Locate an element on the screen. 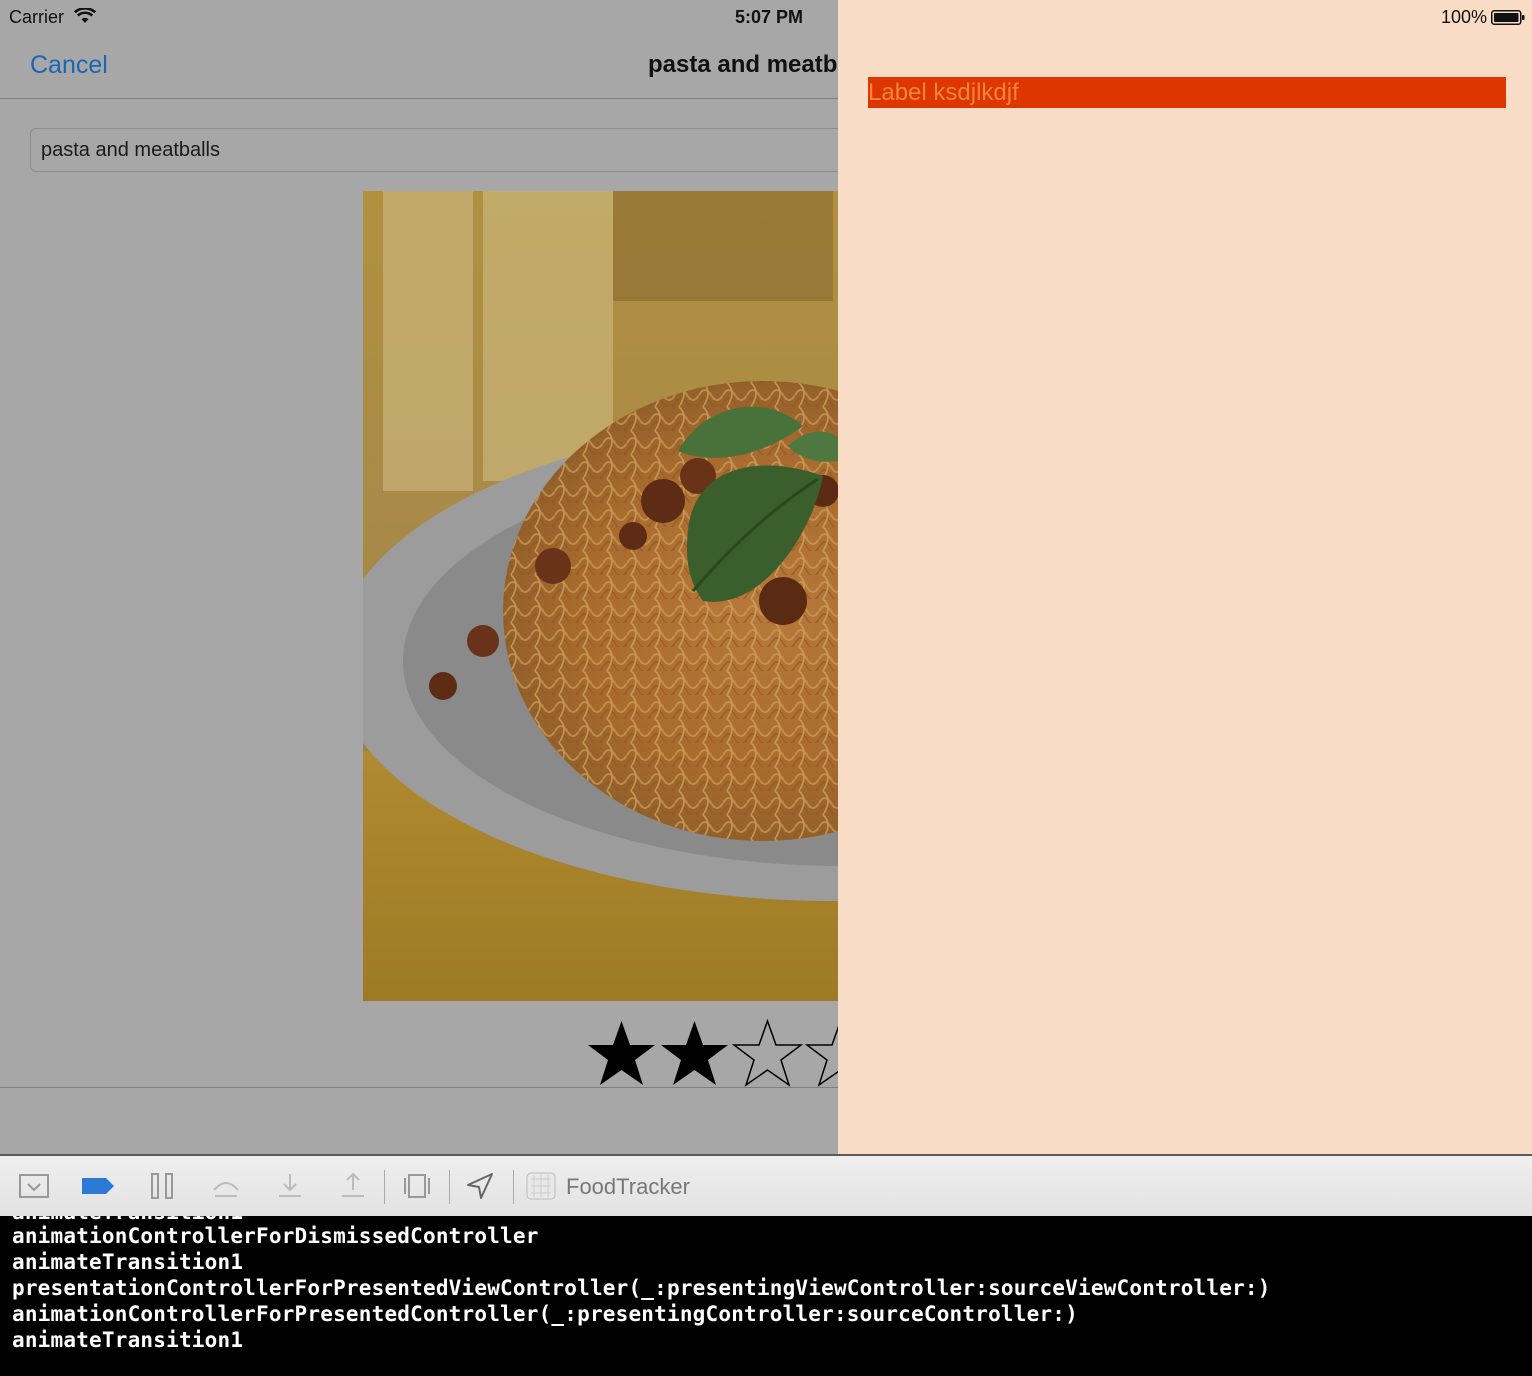 Image resolution: width=1532 pixels, height=1376 pixels. step-over-icon is located at coordinates (226, 1186).